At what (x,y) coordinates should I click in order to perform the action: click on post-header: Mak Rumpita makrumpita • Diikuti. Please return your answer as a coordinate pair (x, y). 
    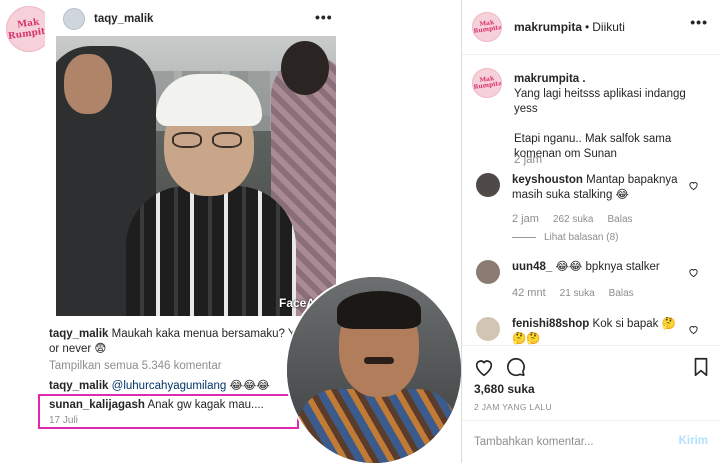
    Looking at the image, I should click on (591, 27).